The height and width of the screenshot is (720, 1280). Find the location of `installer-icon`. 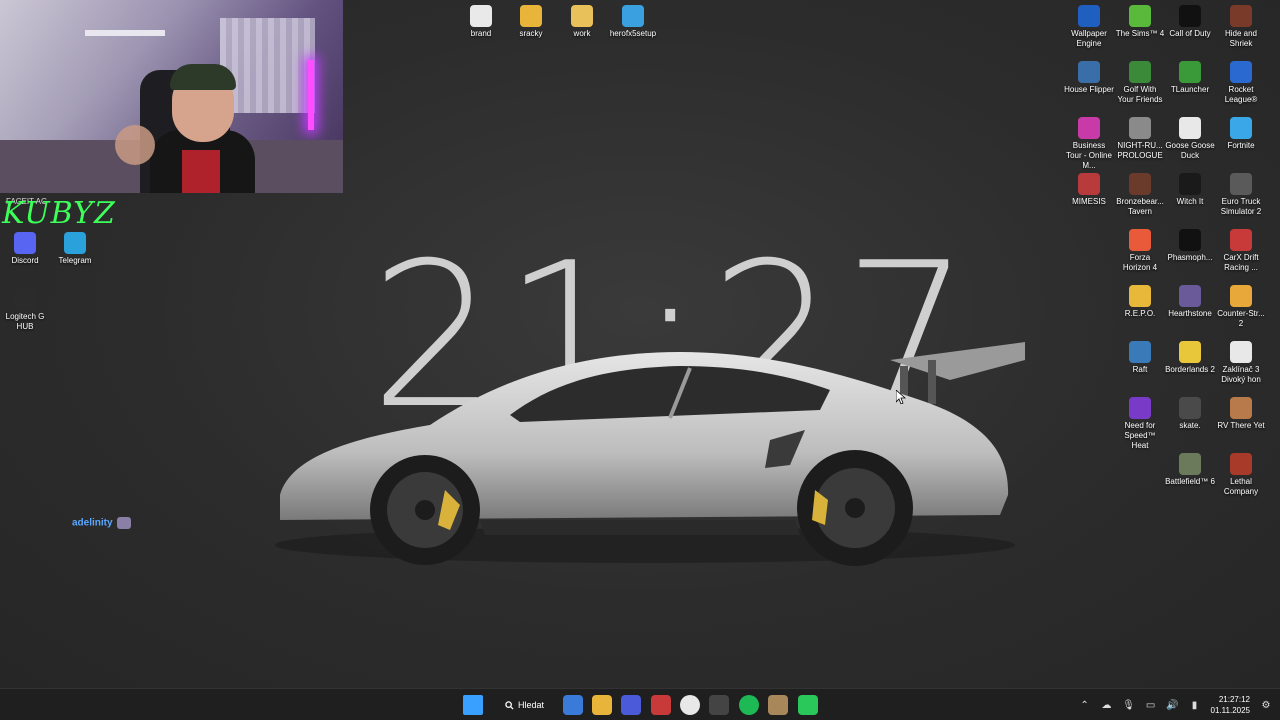

installer-icon is located at coordinates (633, 16).